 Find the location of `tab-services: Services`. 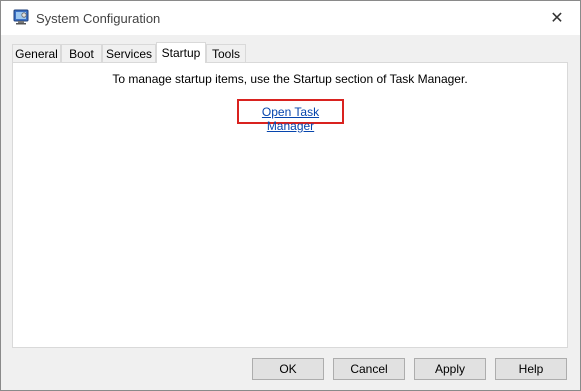

tab-services: Services is located at coordinates (129, 53).